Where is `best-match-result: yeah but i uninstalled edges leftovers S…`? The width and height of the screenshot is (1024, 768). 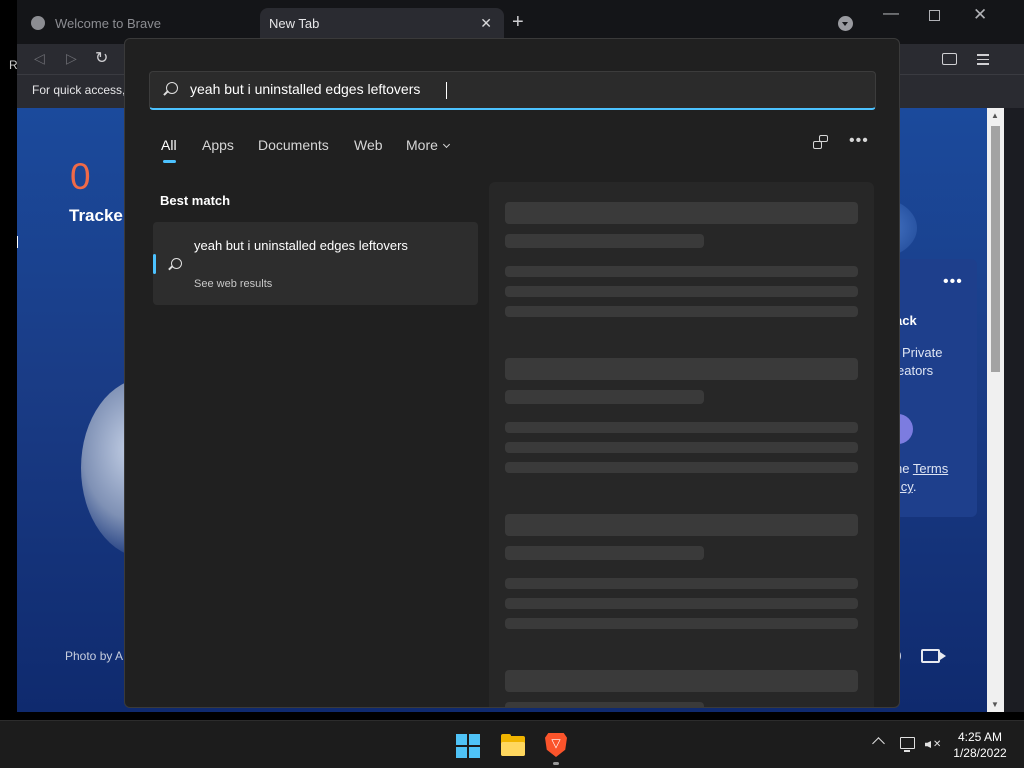
best-match-result: yeah but i uninstalled edges leftovers S… is located at coordinates (315, 263).